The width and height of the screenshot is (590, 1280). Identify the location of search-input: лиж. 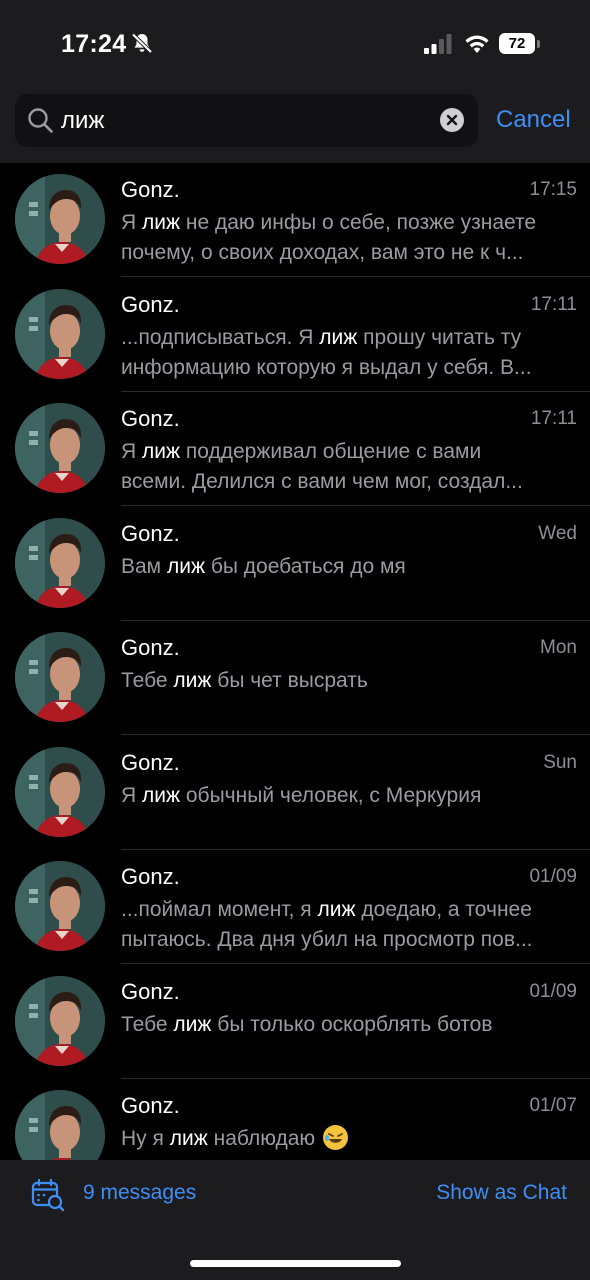
(246, 120).